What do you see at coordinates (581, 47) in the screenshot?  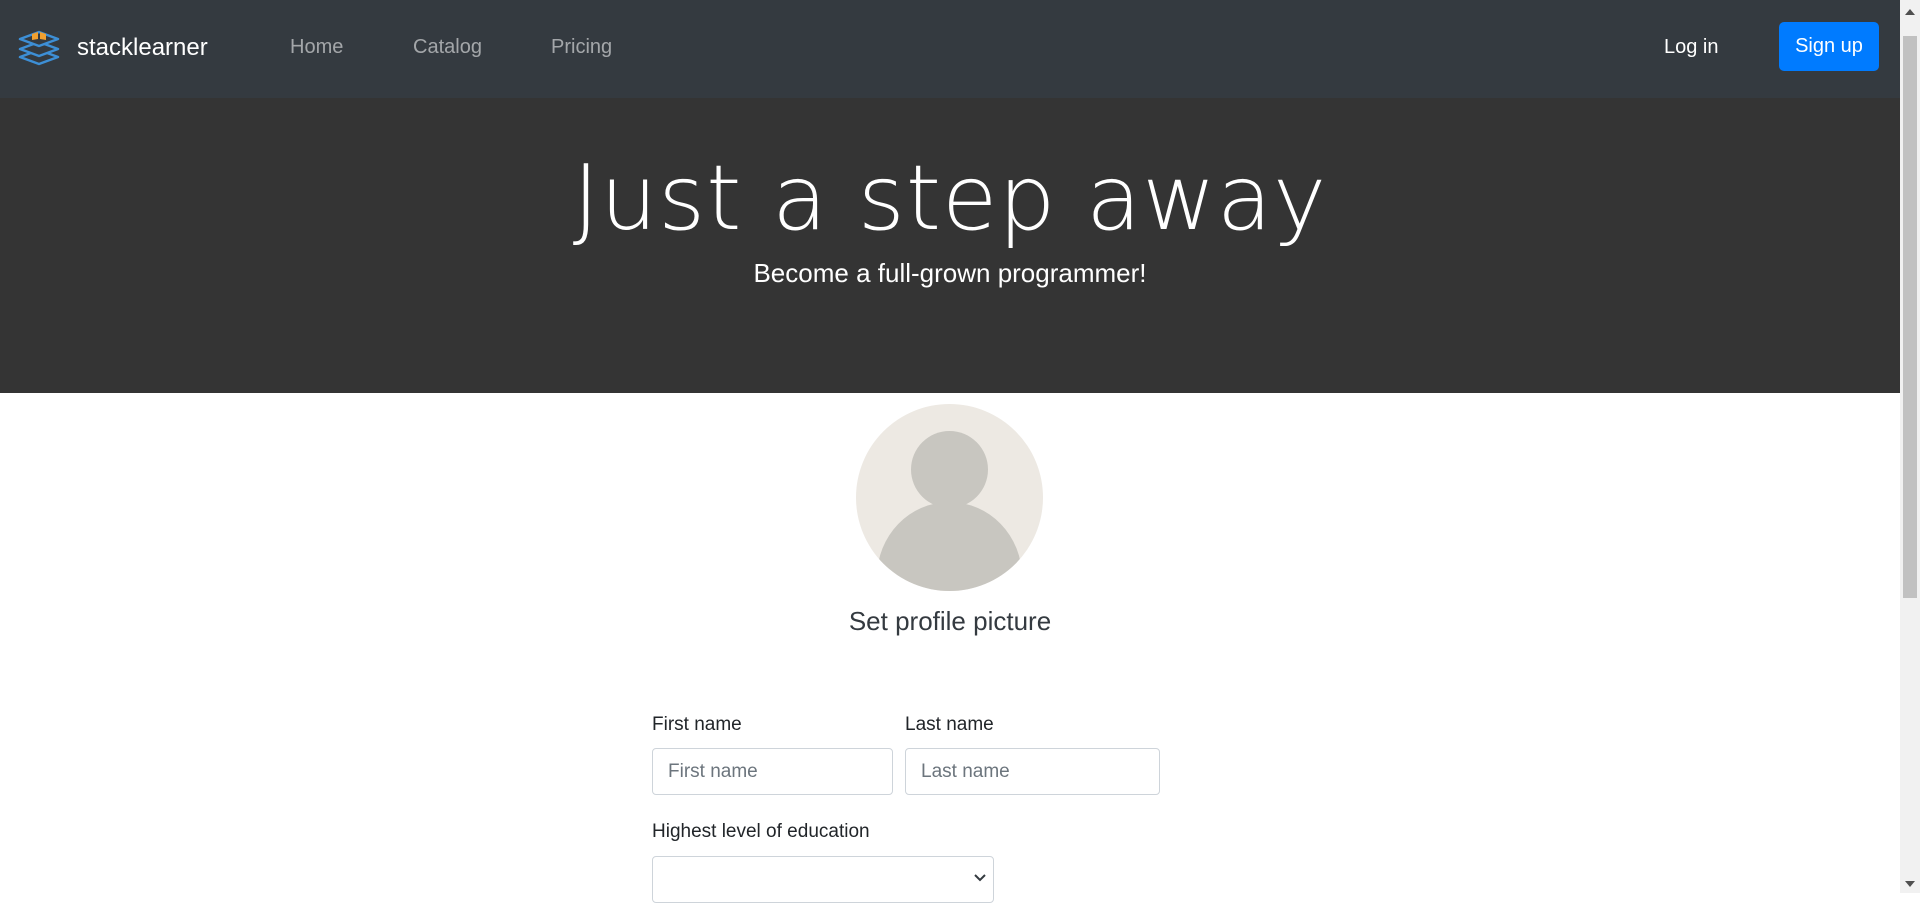 I see `nav-link-pricing: Pricing` at bounding box center [581, 47].